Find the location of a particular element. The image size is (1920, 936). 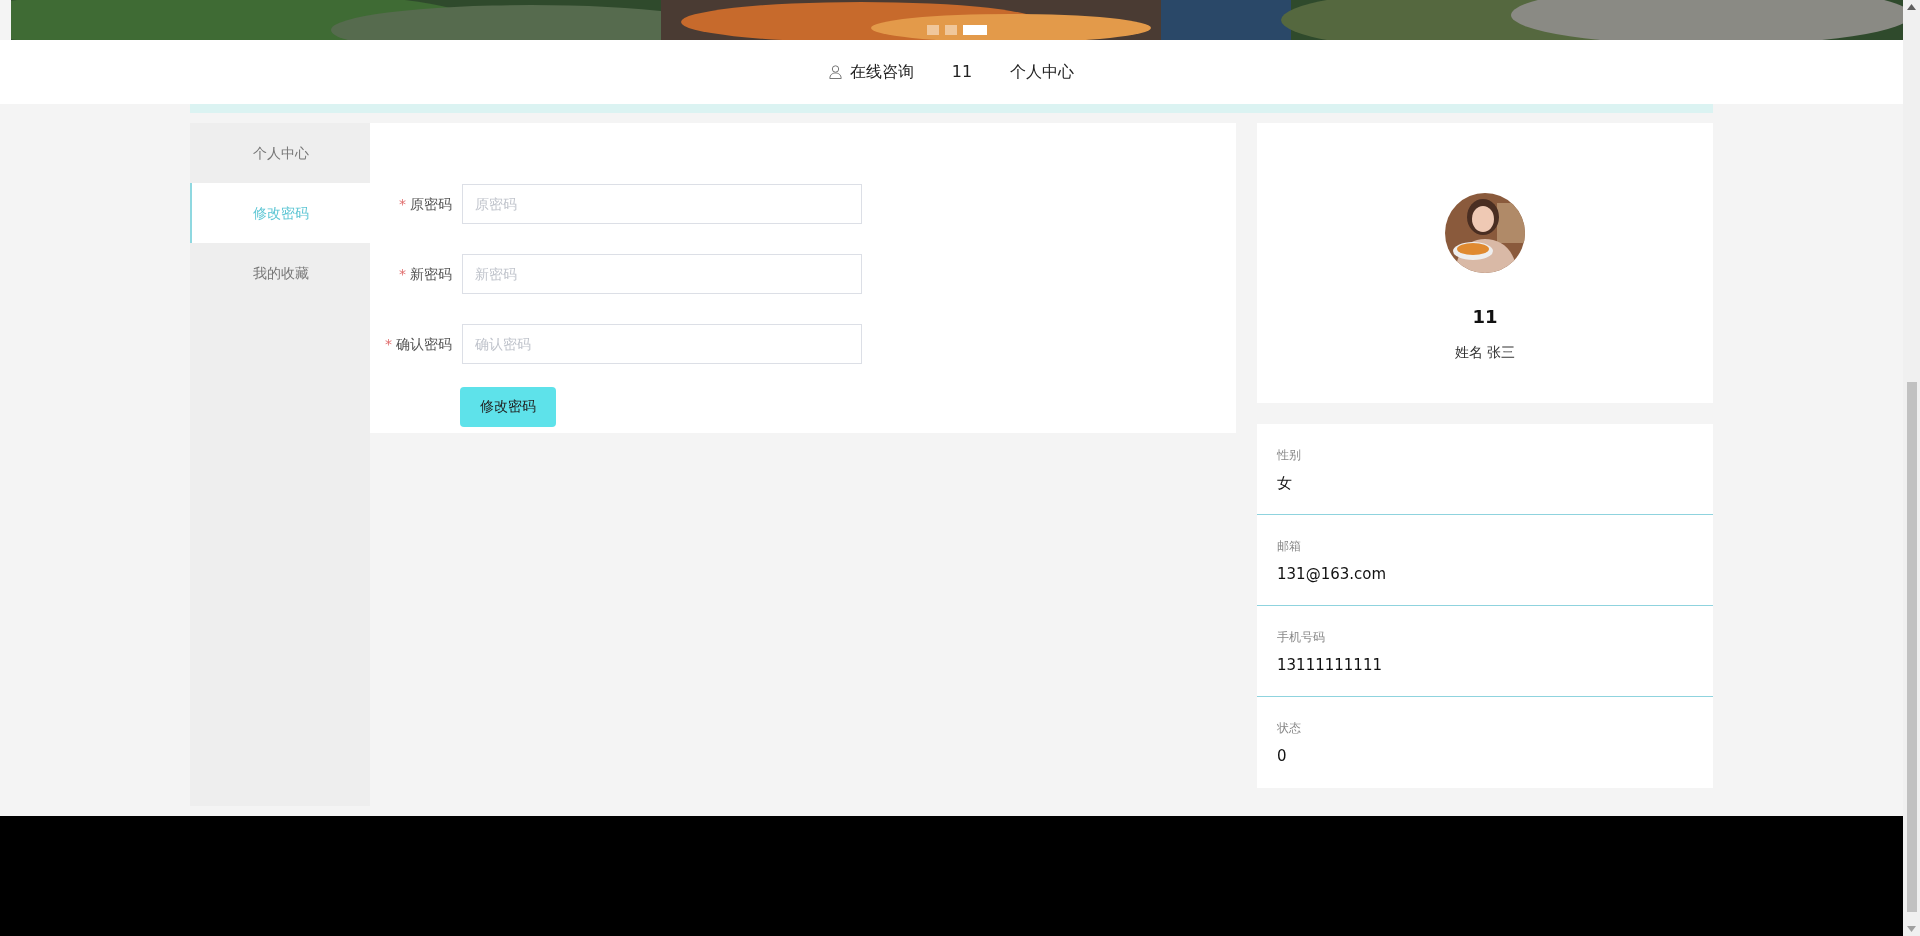

detail-value: 女 is located at coordinates (1285, 483).